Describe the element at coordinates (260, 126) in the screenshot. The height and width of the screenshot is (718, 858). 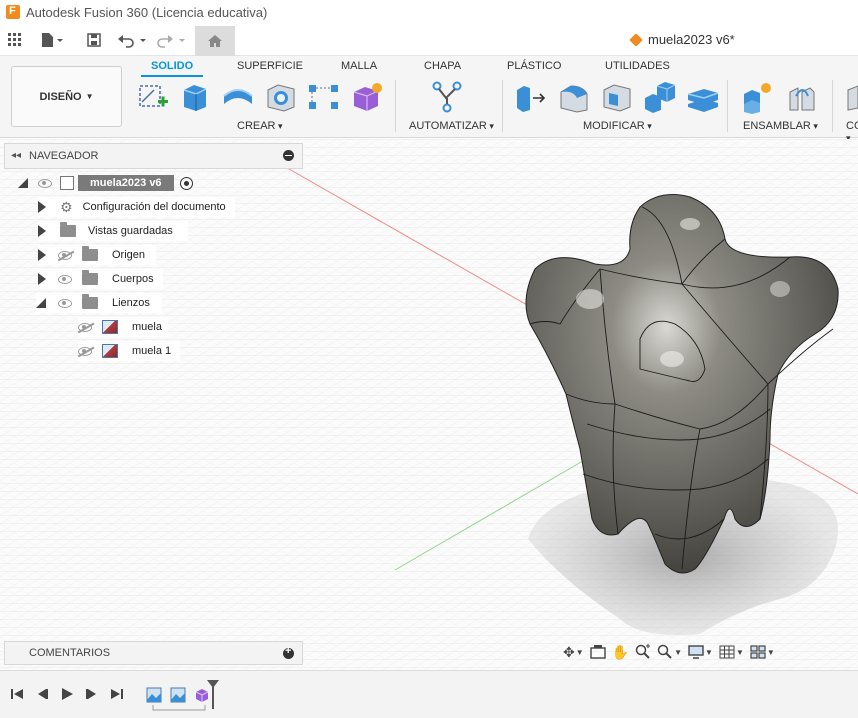
I see `group-crear: CREAR` at that location.